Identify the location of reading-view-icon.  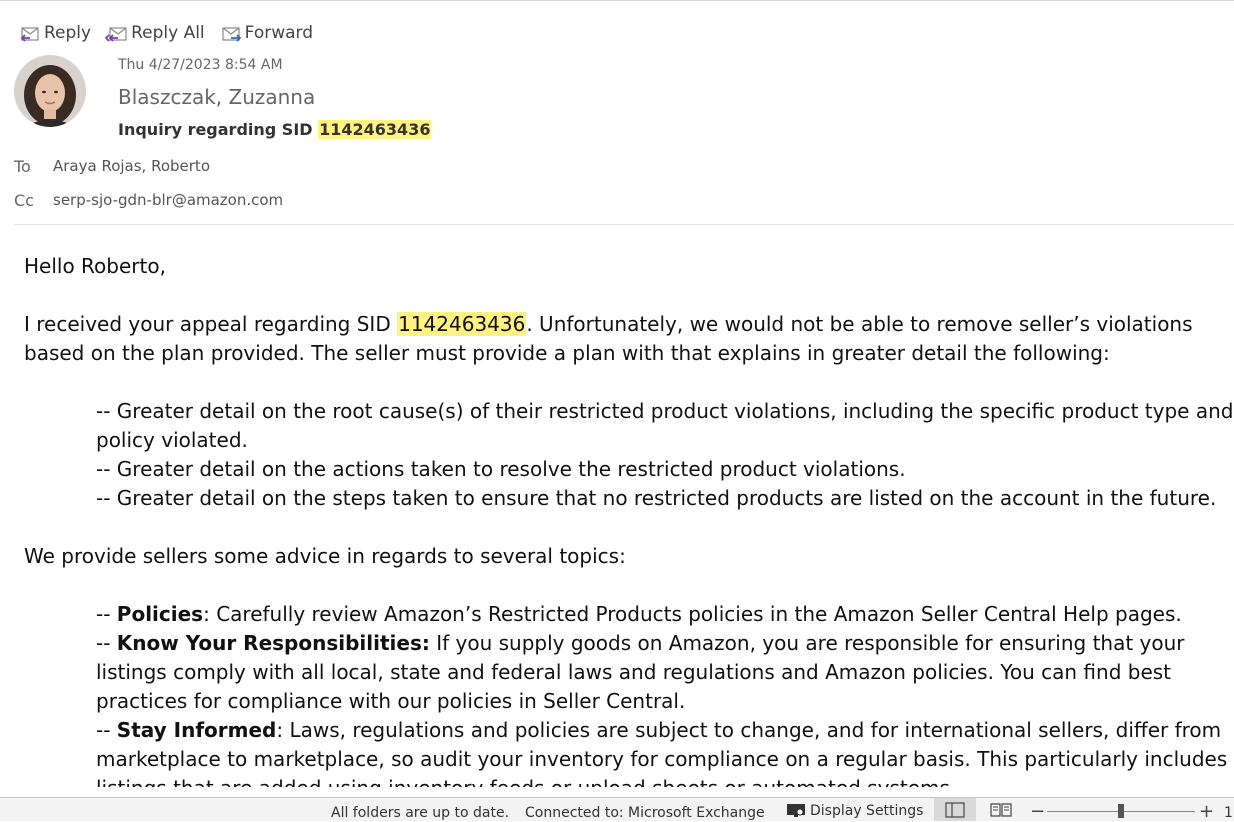
(1001, 809).